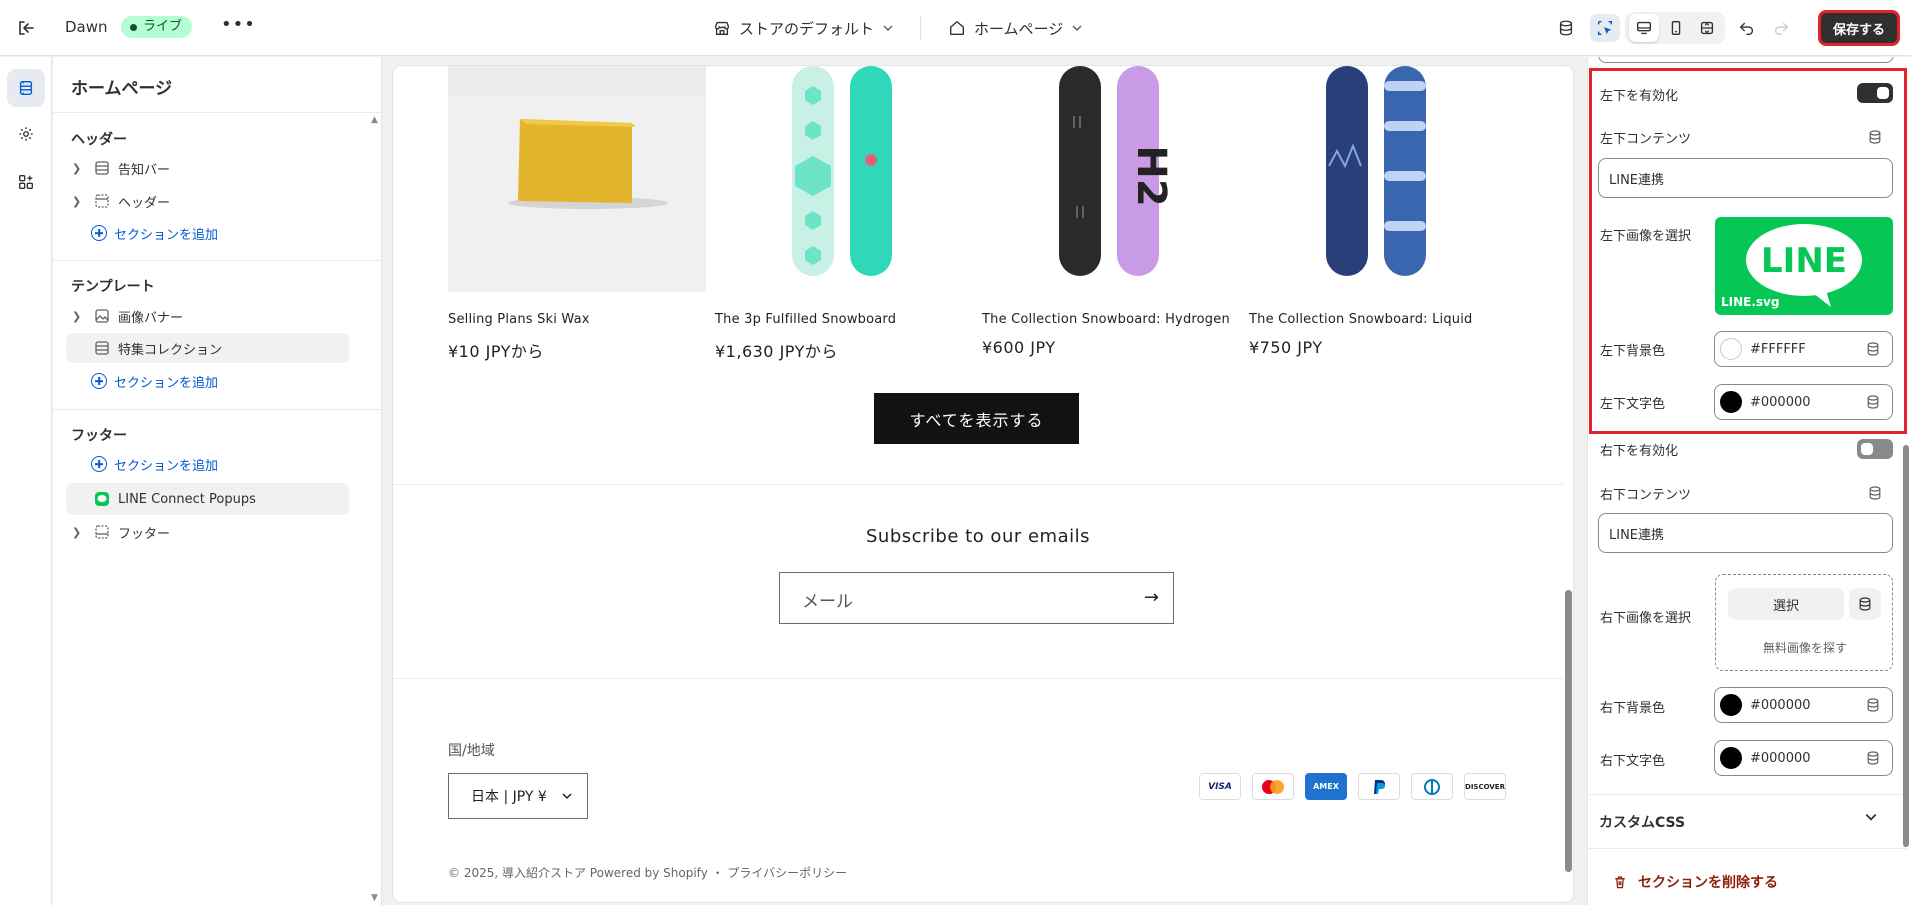 The width and height of the screenshot is (1911, 905). I want to click on sidebar-item-featured-collection: 特集コレクション, so click(207, 348).